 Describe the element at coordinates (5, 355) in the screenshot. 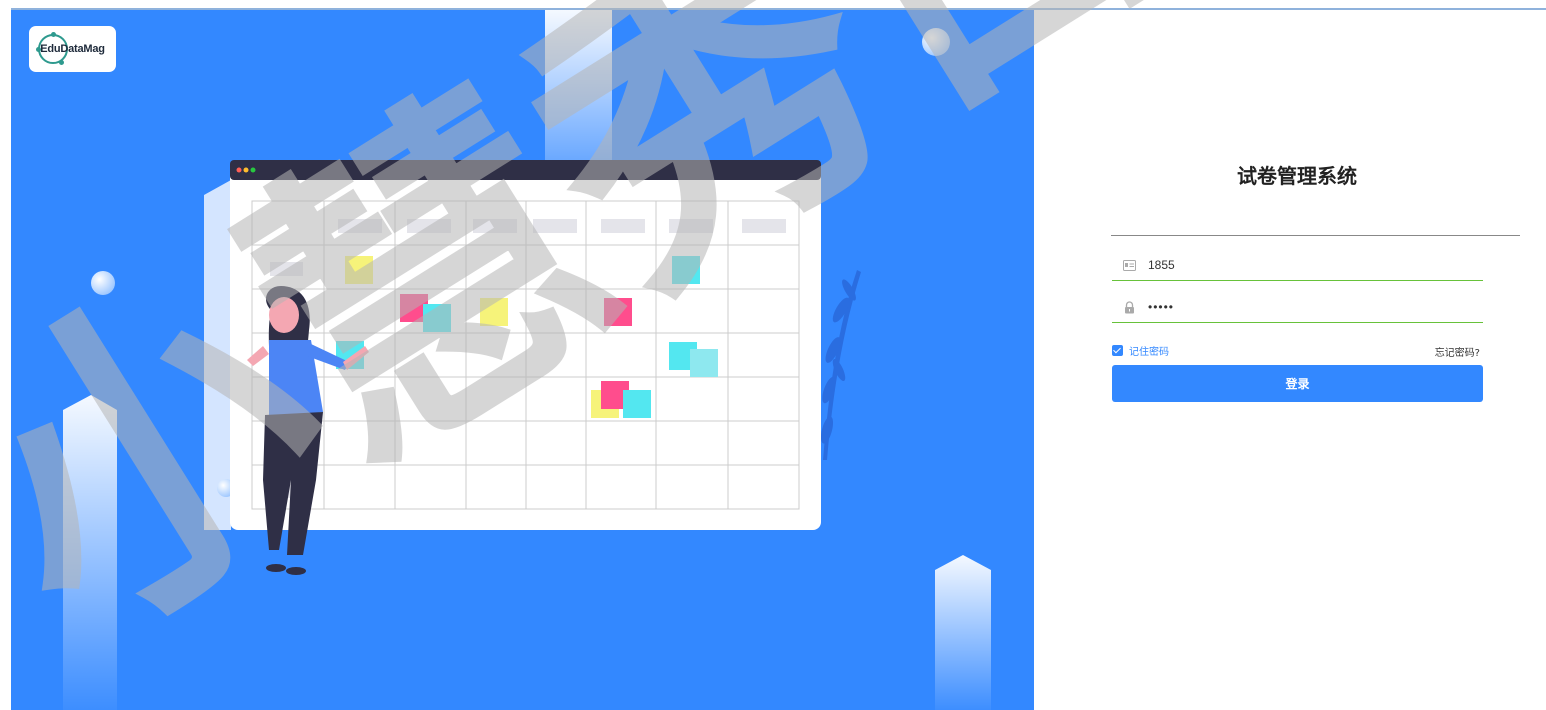

I see `left-edge` at that location.